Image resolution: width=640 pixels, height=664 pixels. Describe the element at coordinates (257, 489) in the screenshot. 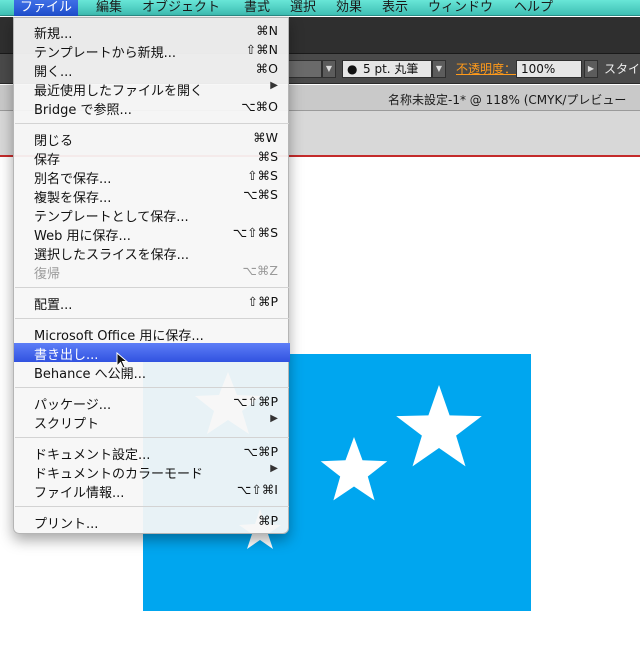

I see `menu-item-shortcut: ⌥⇧⌘I` at that location.